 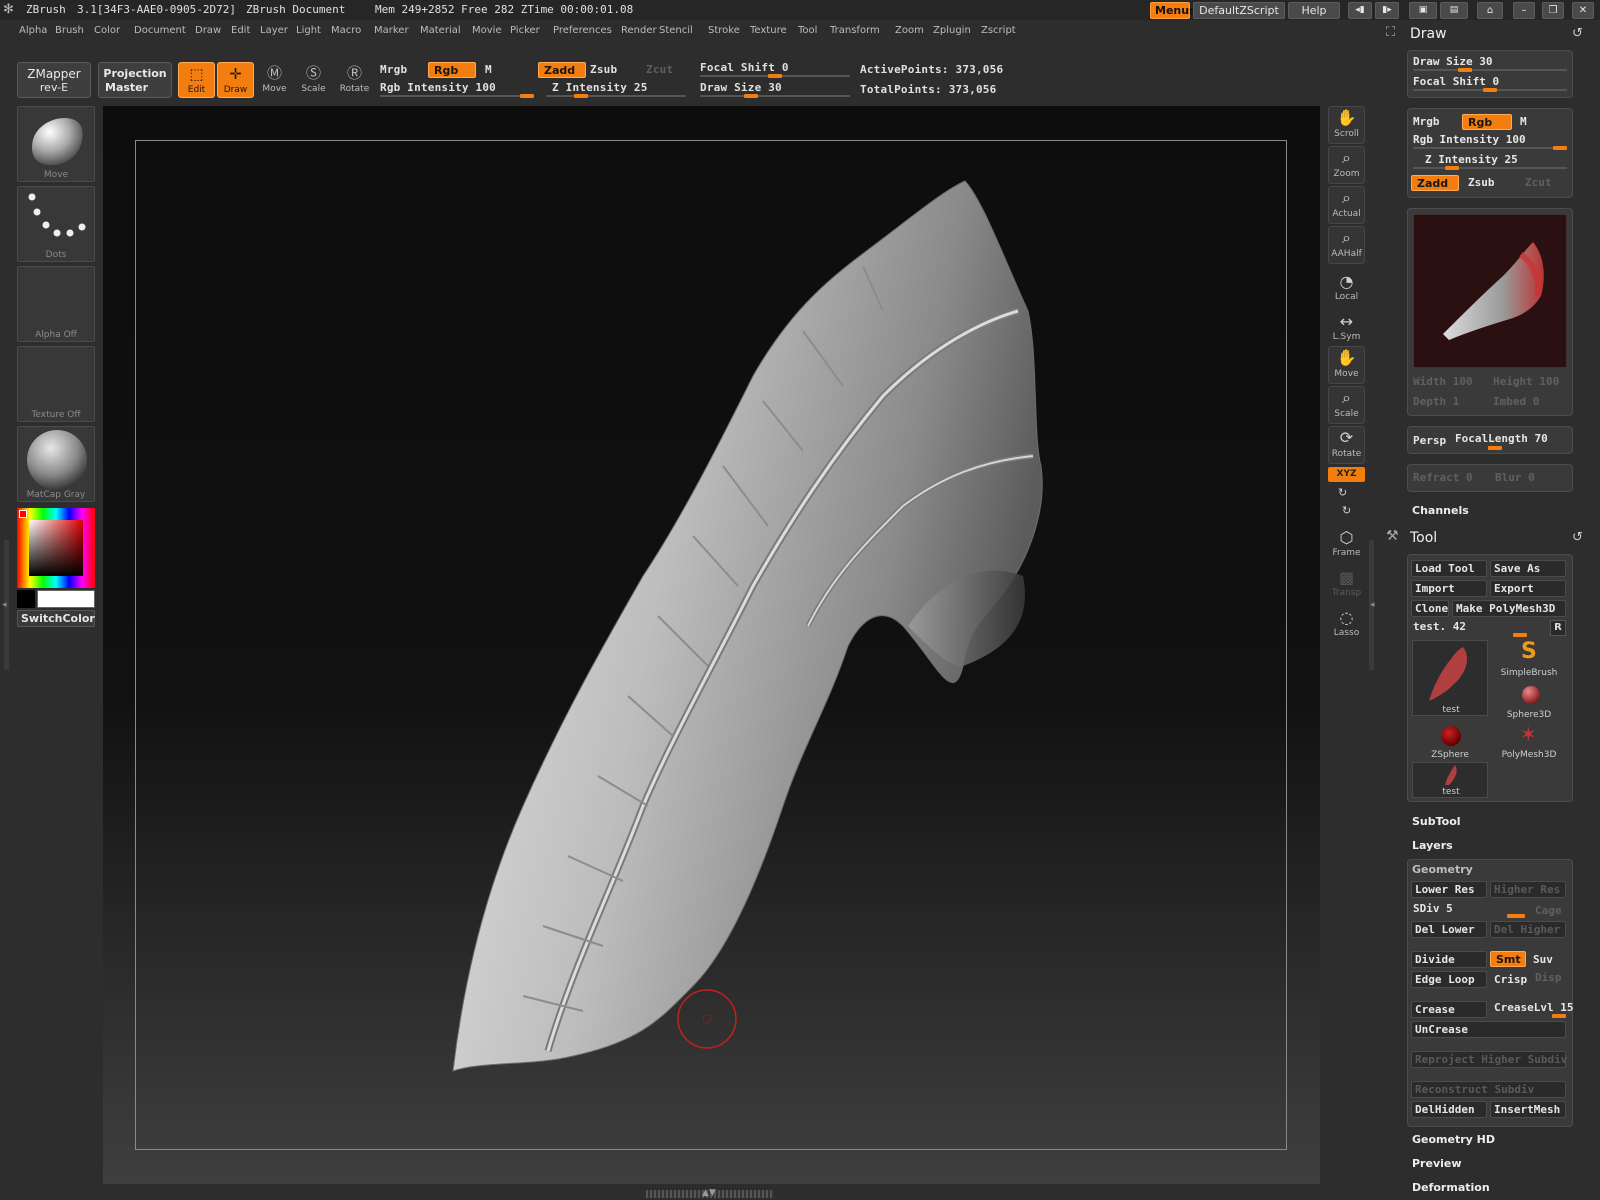 I want to click on lock-icon: ⌂, so click(x=1490, y=10).